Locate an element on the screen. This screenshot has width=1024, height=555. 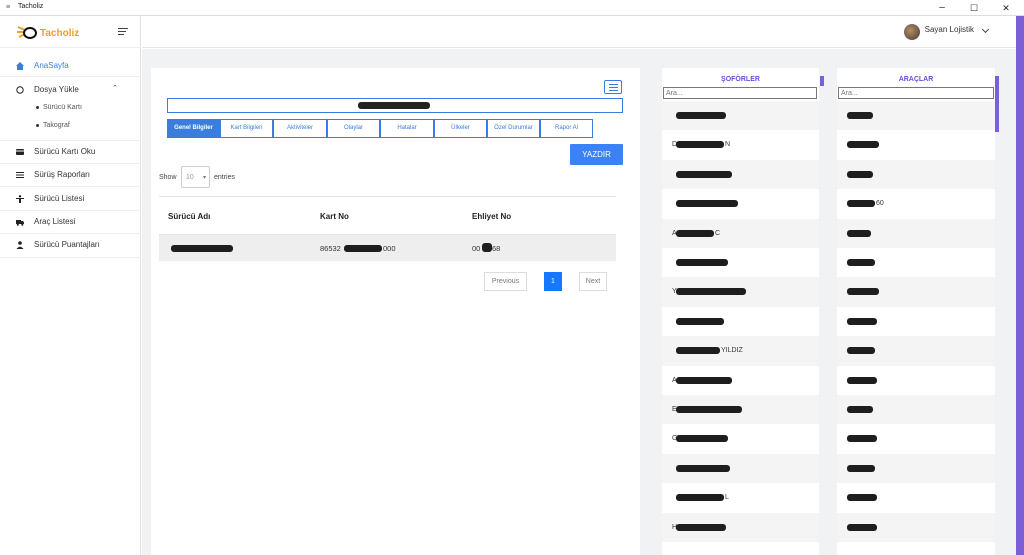
sidebar-item-surucu-listesi: Sürücü Listesi is located at coordinates (70, 199).